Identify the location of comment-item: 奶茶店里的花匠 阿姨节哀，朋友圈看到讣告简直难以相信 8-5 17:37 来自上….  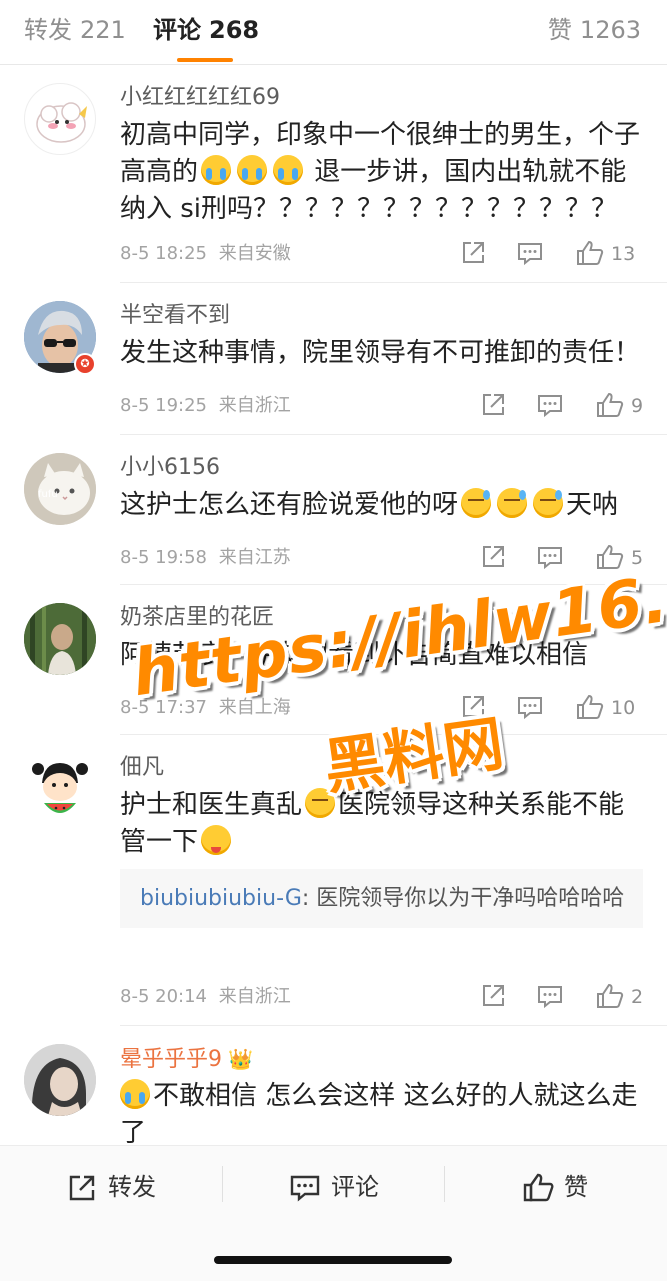
(333, 660).